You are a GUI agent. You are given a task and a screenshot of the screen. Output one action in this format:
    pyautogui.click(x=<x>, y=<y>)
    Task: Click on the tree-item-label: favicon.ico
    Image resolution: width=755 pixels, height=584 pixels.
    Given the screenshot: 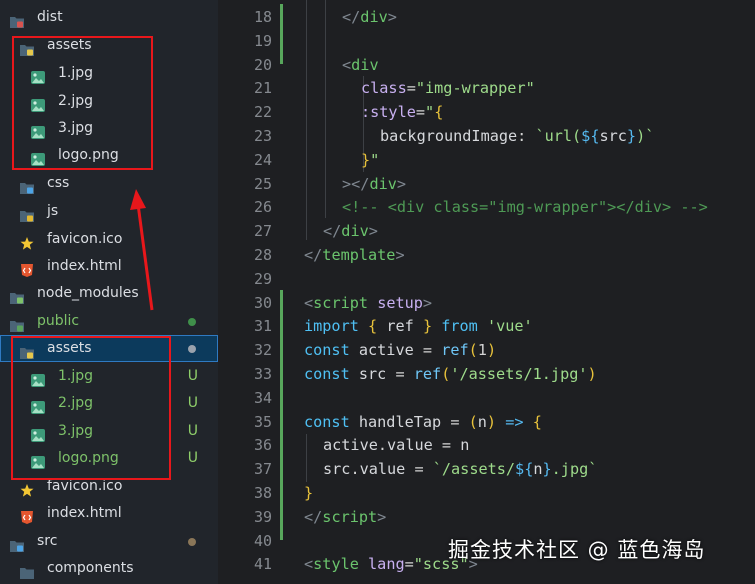 What is the action you would take?
    pyautogui.click(x=85, y=239)
    